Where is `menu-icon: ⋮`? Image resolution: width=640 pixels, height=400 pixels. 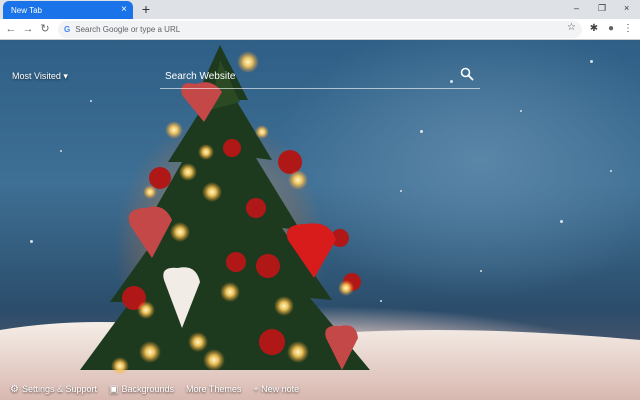 menu-icon: ⋮ is located at coordinates (628, 29).